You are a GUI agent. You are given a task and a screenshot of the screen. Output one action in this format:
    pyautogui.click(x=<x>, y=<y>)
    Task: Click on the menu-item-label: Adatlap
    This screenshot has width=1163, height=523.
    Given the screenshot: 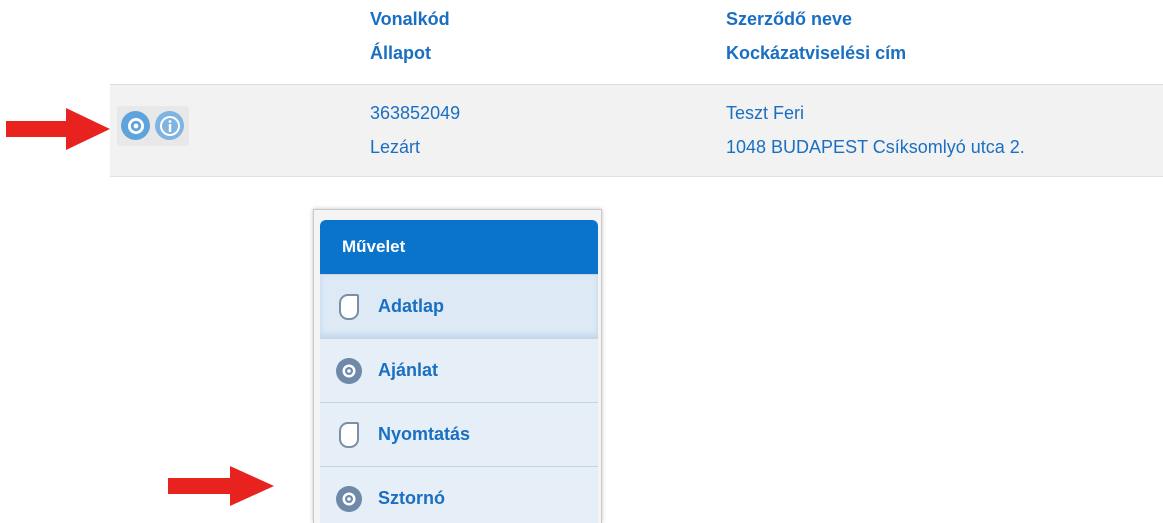 What is the action you would take?
    pyautogui.click(x=411, y=306)
    